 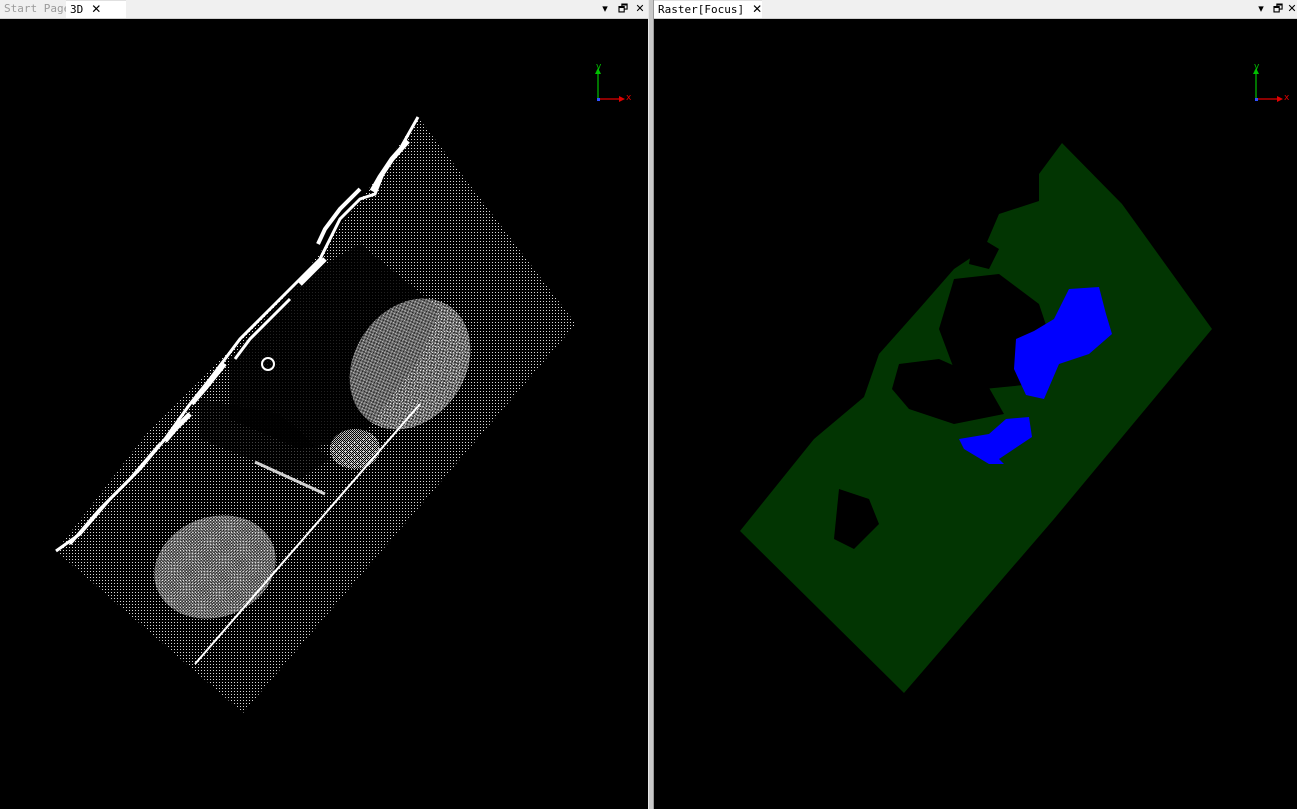 I want to click on vegetation-cluster, so click(x=355, y=449).